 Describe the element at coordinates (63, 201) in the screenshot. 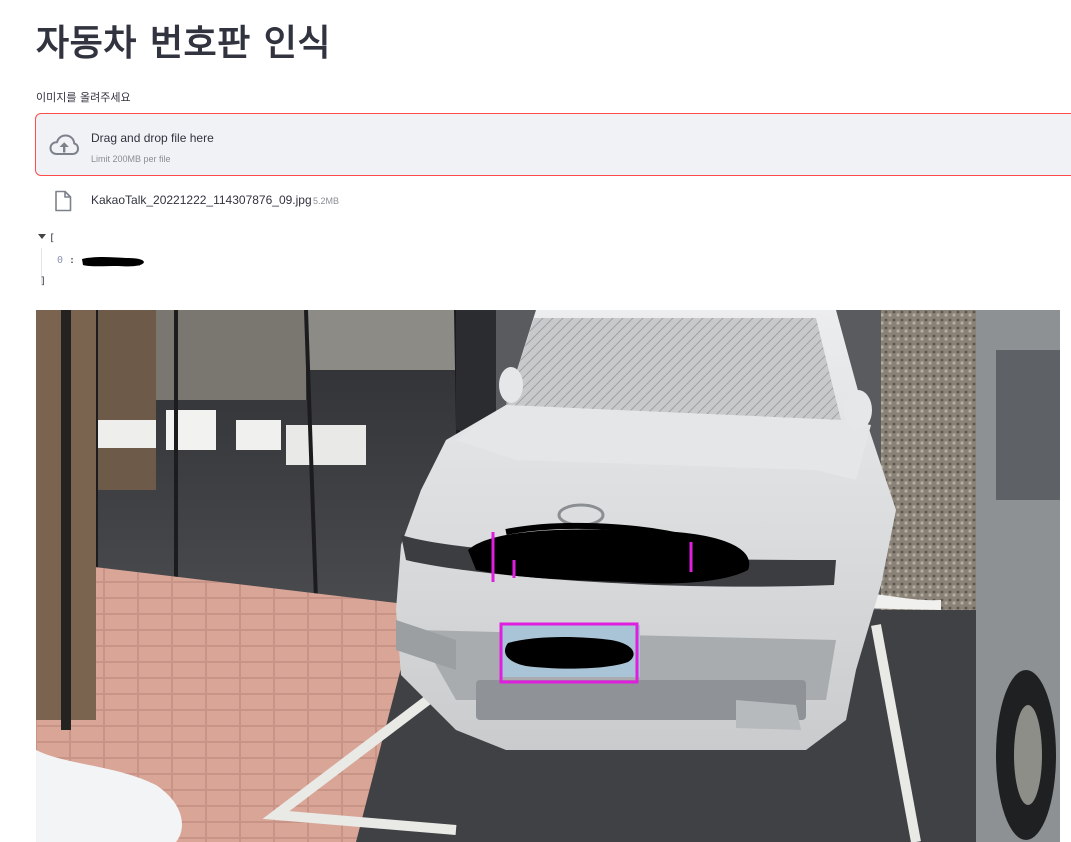

I see `file-icon` at that location.